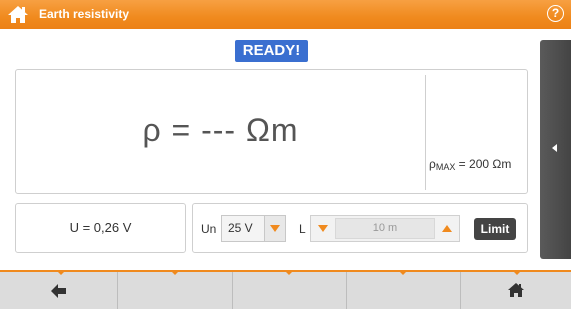  I want to click on home-button, so click(18, 14).